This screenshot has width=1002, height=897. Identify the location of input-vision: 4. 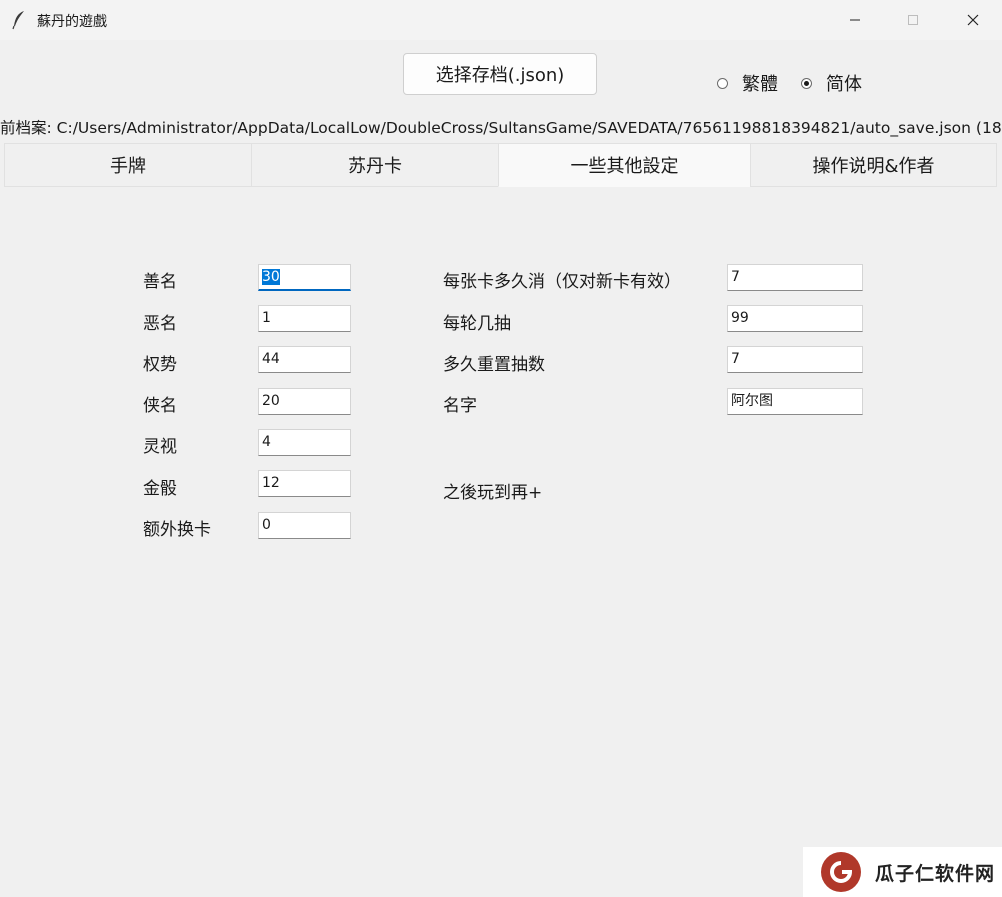
(304, 442).